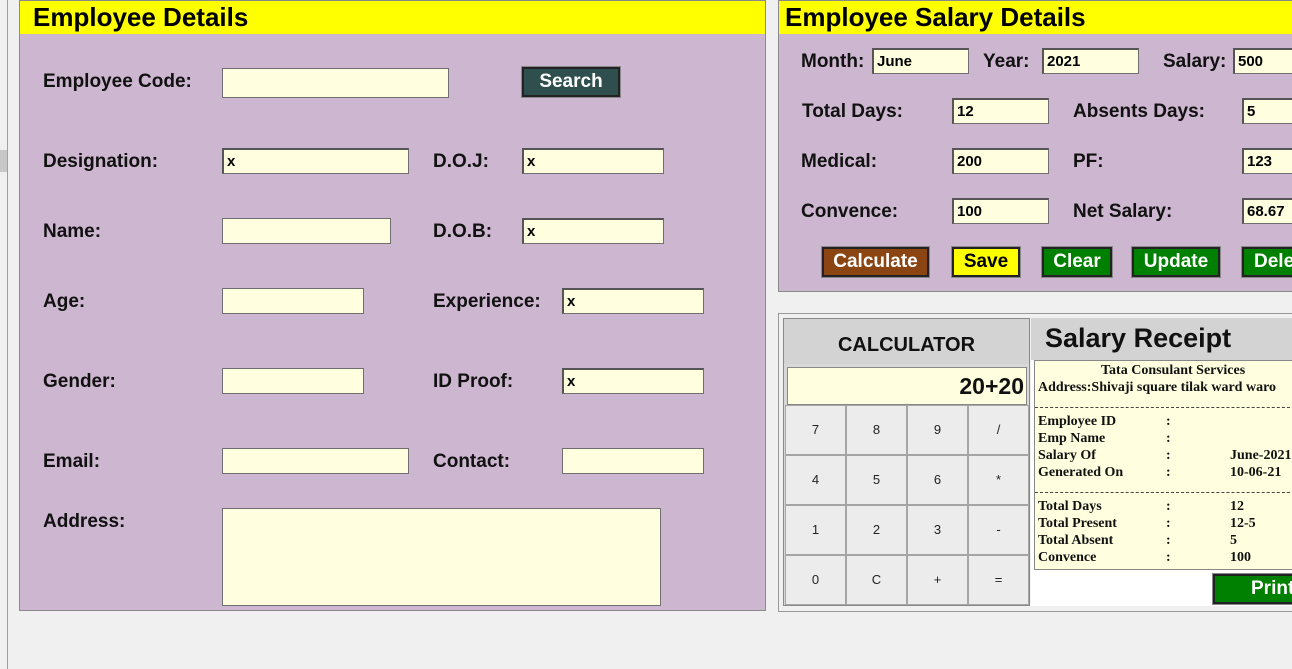 The height and width of the screenshot is (669, 1292). Describe the element at coordinates (920, 61) in the screenshot. I see `month-input` at that location.